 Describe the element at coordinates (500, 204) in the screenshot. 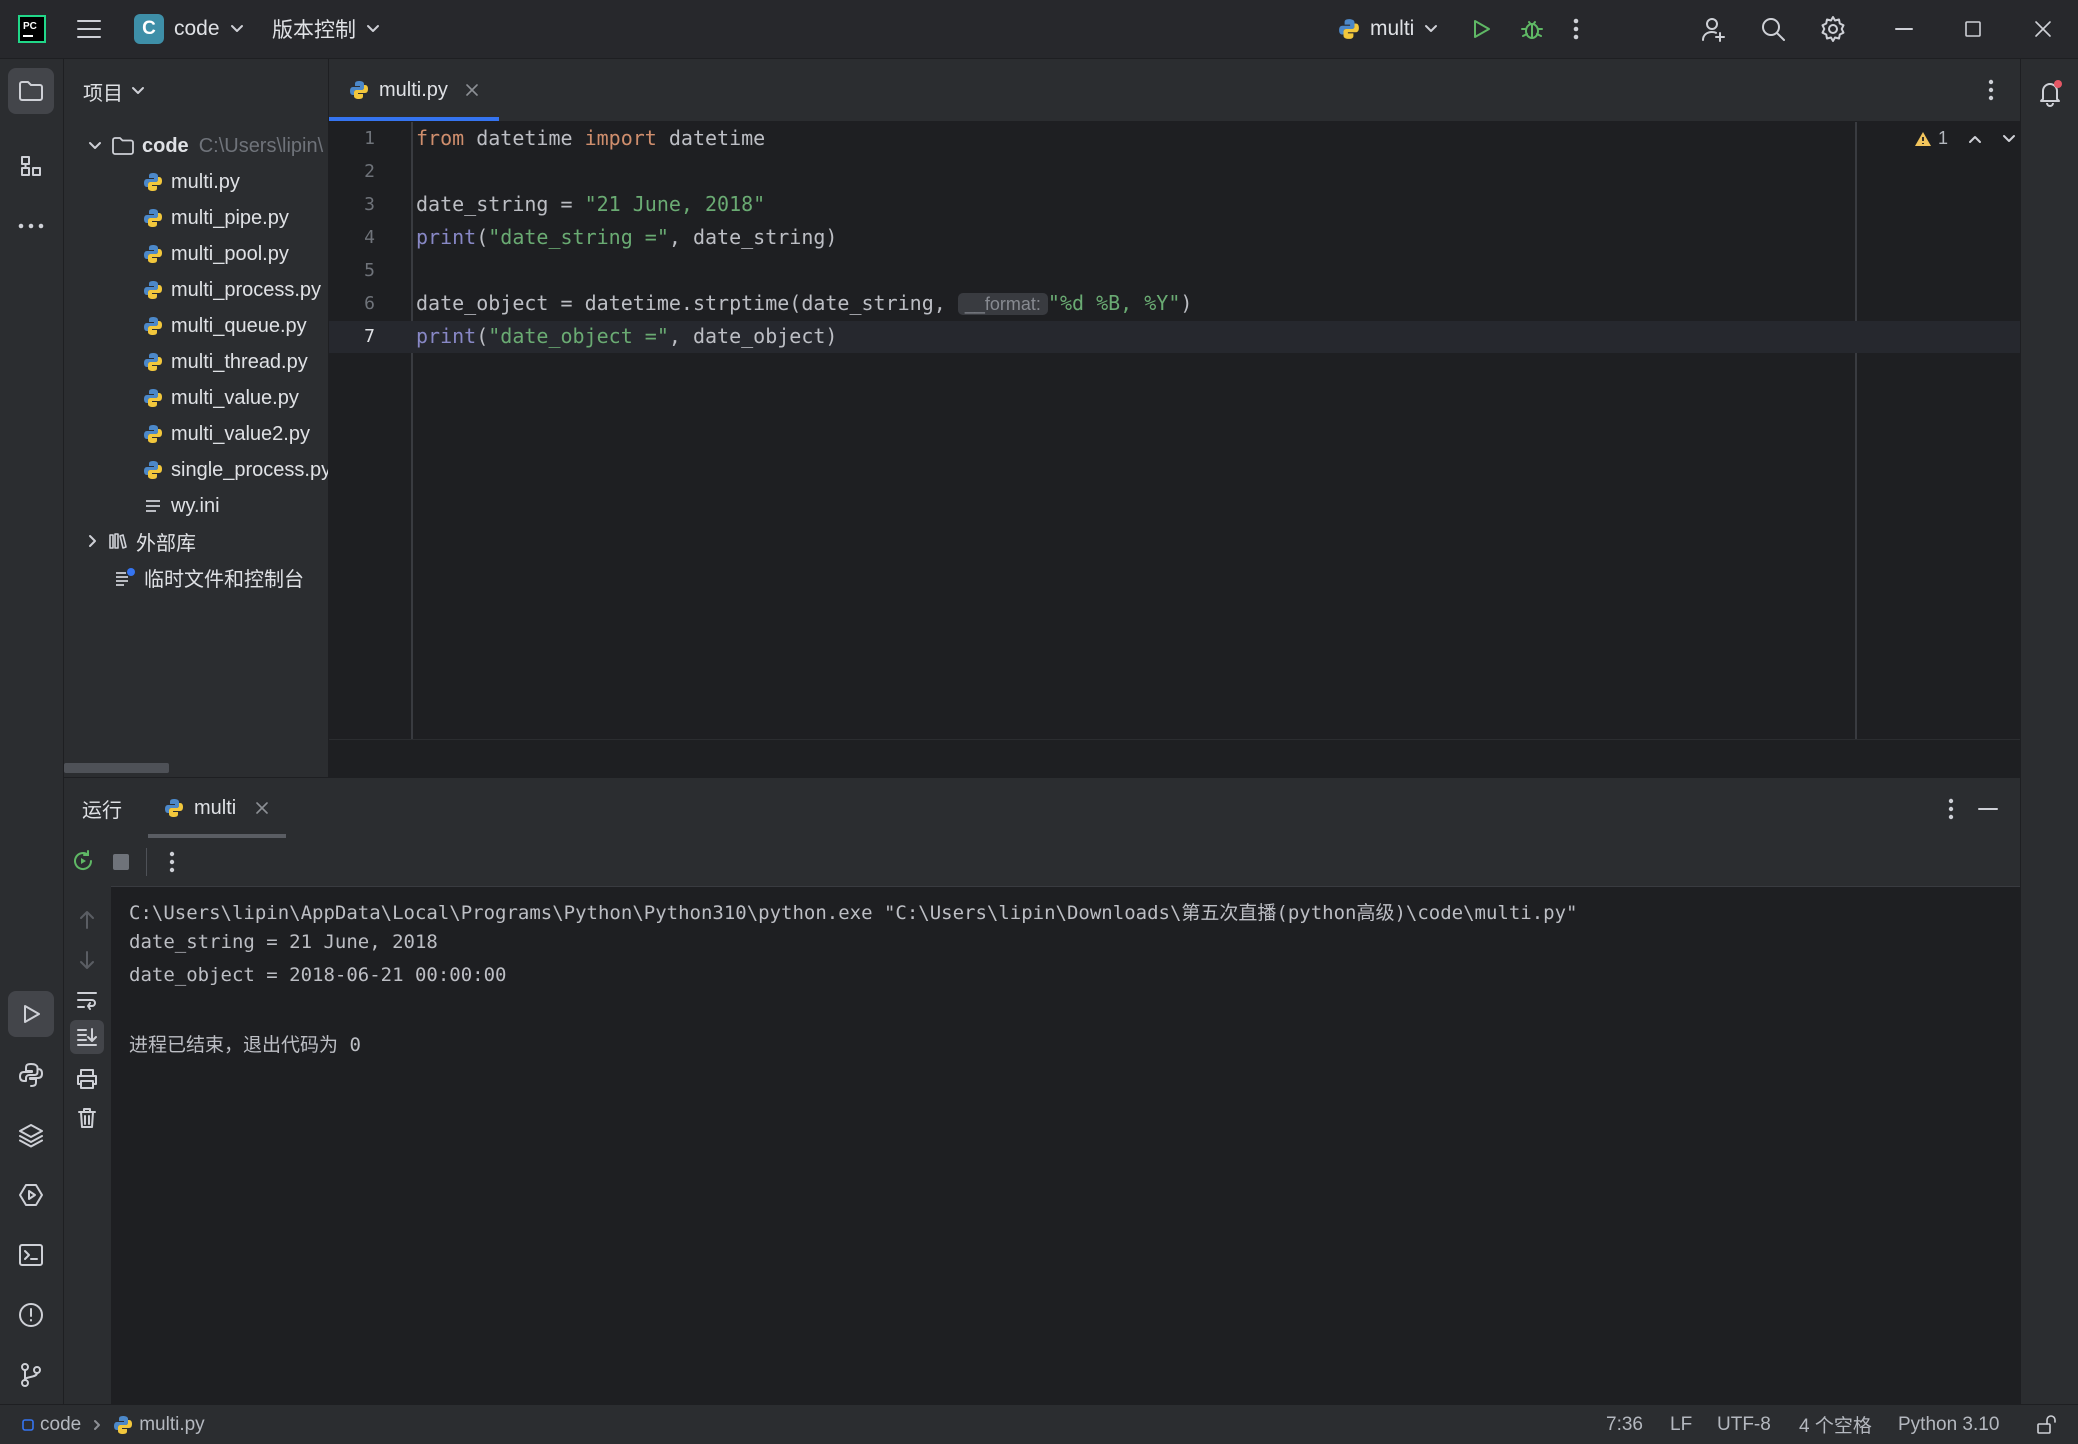

I see `code-text: date_string =` at that location.